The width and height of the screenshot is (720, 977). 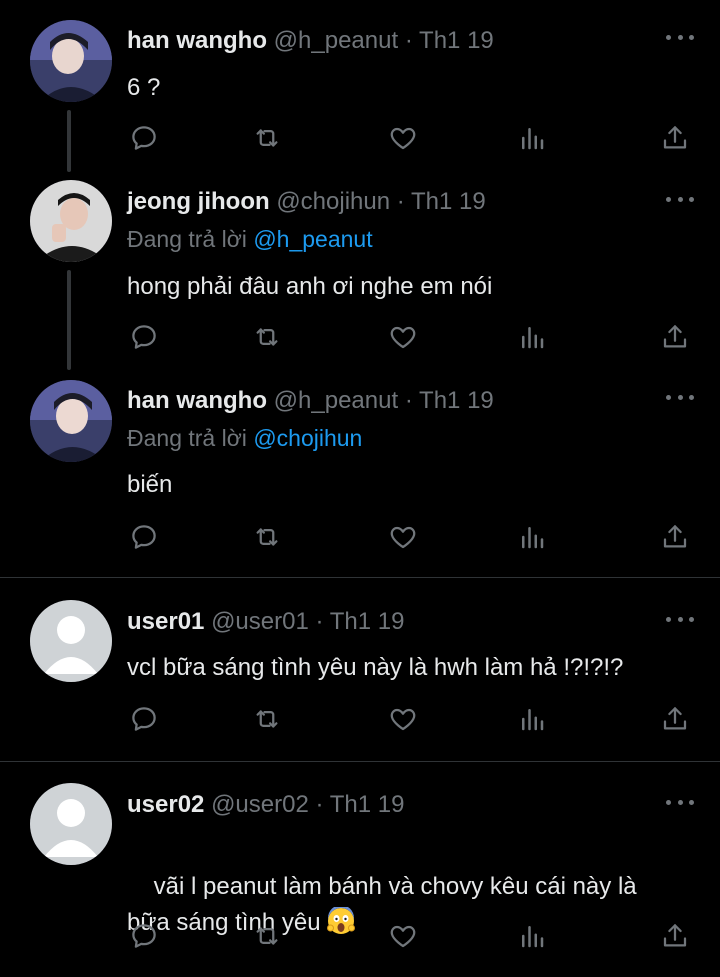 What do you see at coordinates (198, 201) in the screenshot?
I see `display-name: jeong jihoon` at bounding box center [198, 201].